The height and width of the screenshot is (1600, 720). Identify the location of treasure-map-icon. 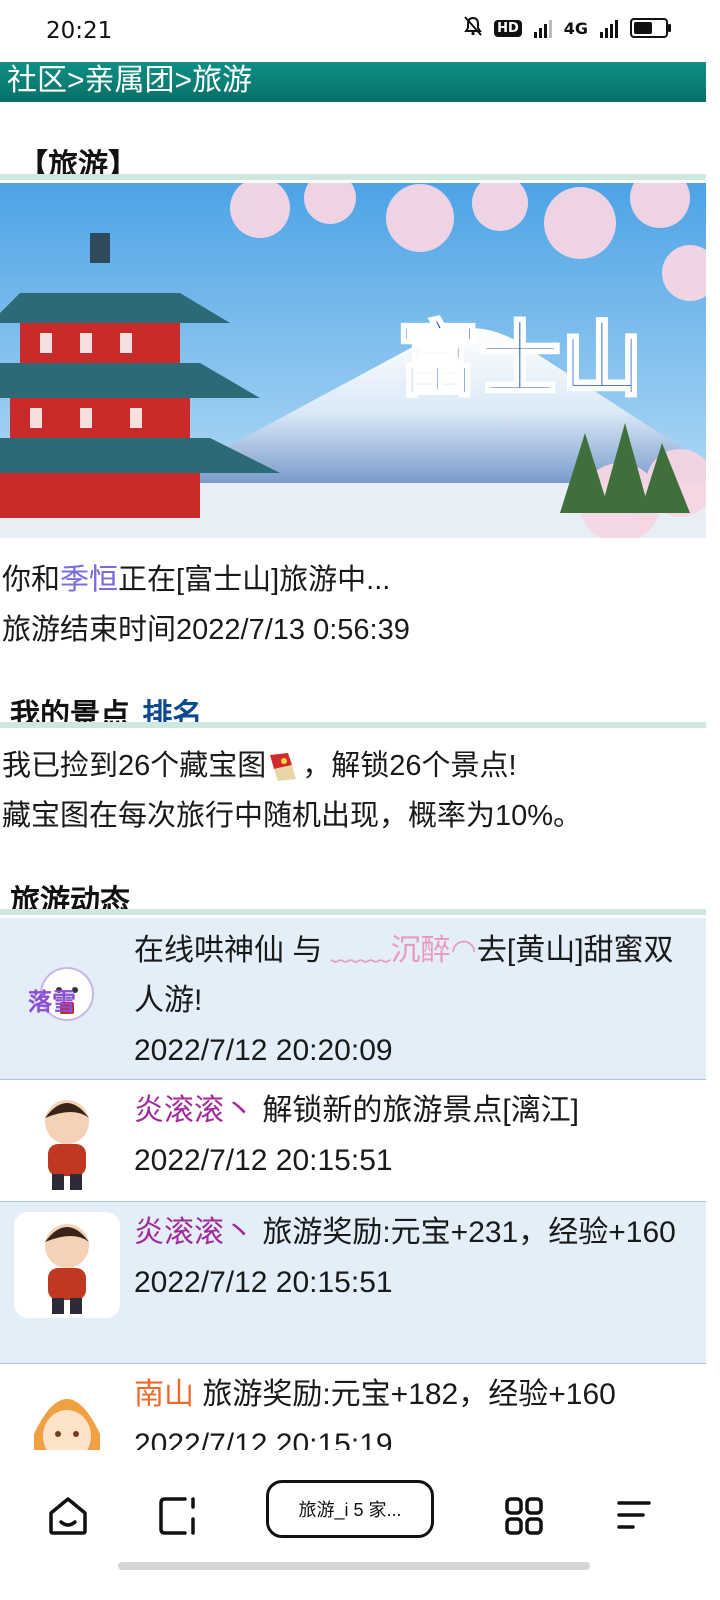
(284, 767).